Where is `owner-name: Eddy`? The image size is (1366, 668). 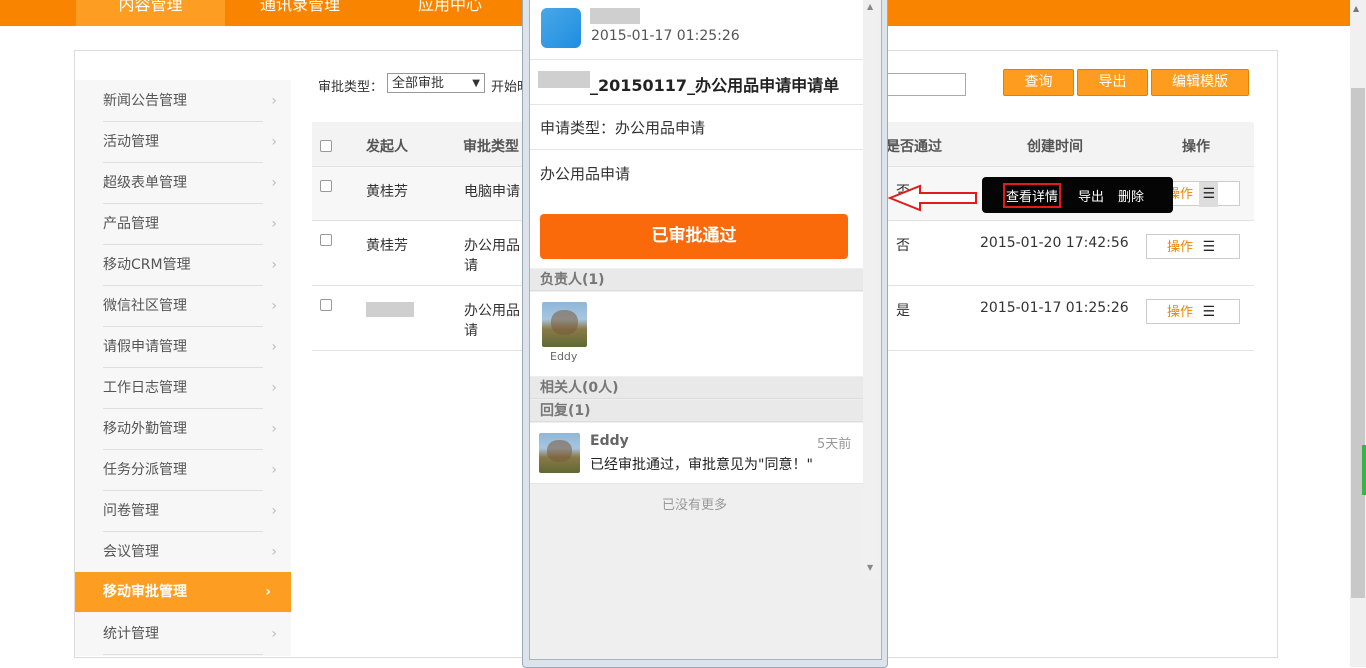 owner-name: Eddy is located at coordinates (564, 356).